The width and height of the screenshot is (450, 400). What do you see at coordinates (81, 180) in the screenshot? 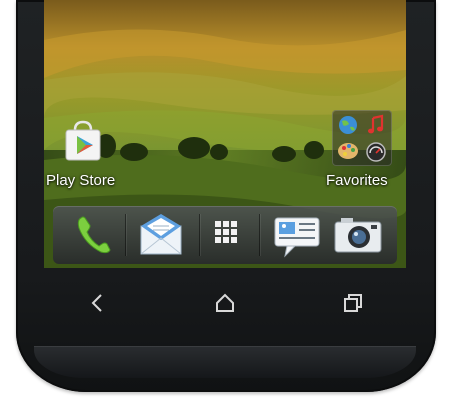
I see `play-store-label: Play Store` at bounding box center [81, 180].